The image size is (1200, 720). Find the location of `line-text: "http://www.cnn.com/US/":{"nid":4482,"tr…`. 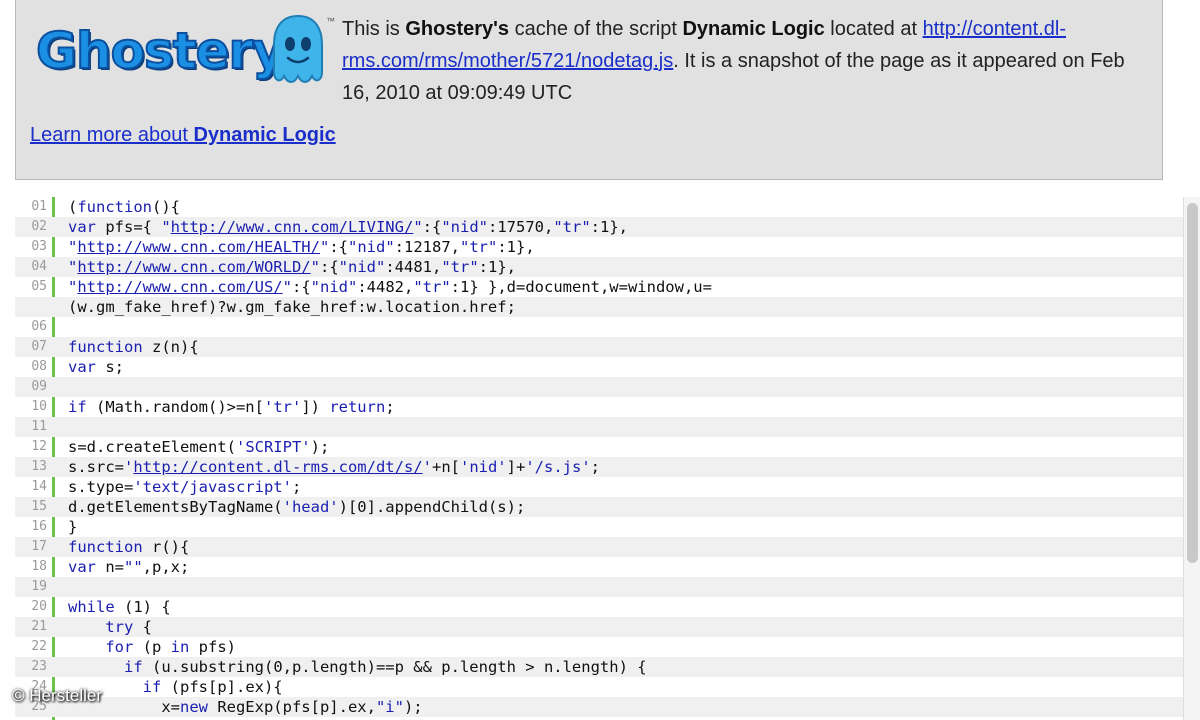

line-text: "http://www.cnn.com/US/":{"nid":4482,"tr… is located at coordinates (390, 287).